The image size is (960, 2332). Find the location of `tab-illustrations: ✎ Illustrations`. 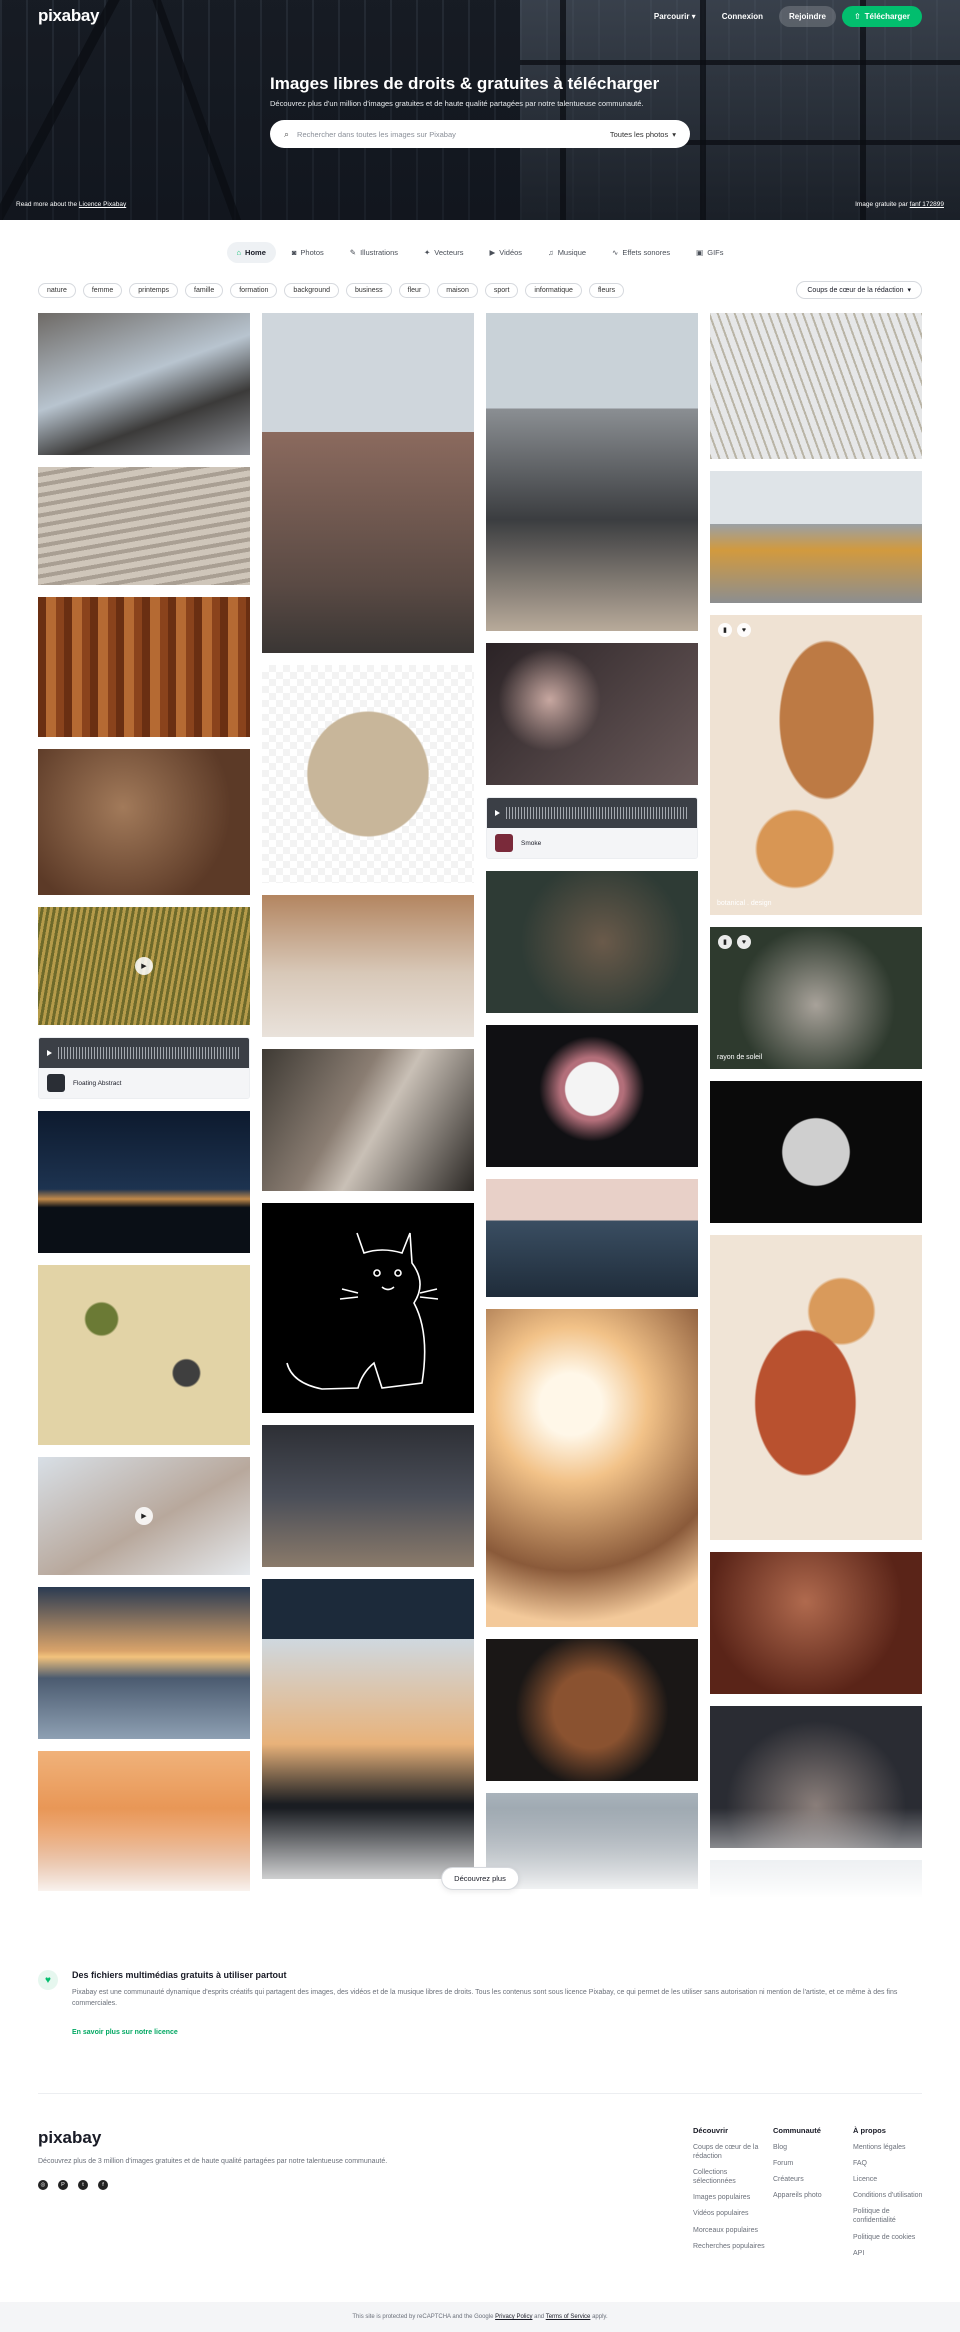

tab-illustrations: ✎ Illustrations is located at coordinates (374, 252).